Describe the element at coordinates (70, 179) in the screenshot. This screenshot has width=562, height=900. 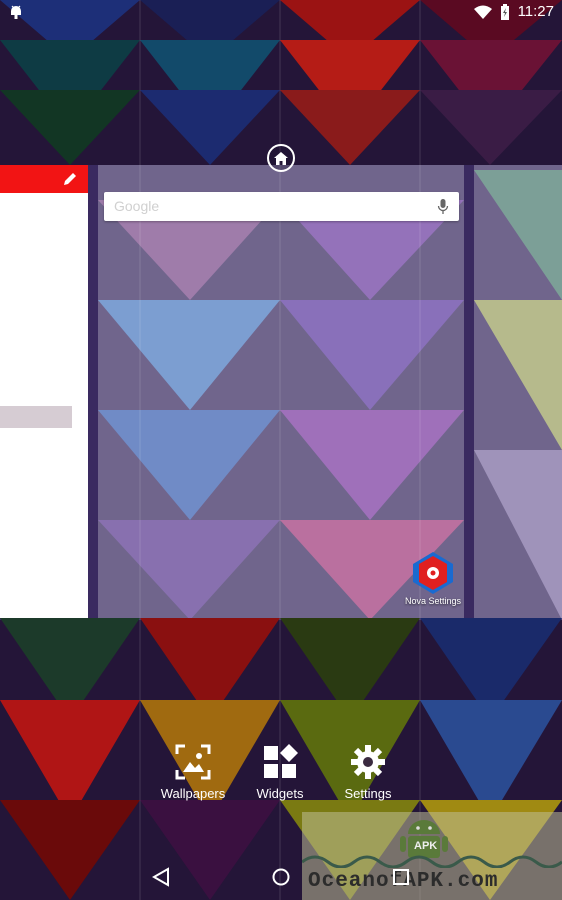
I see `pencil-icon` at that location.